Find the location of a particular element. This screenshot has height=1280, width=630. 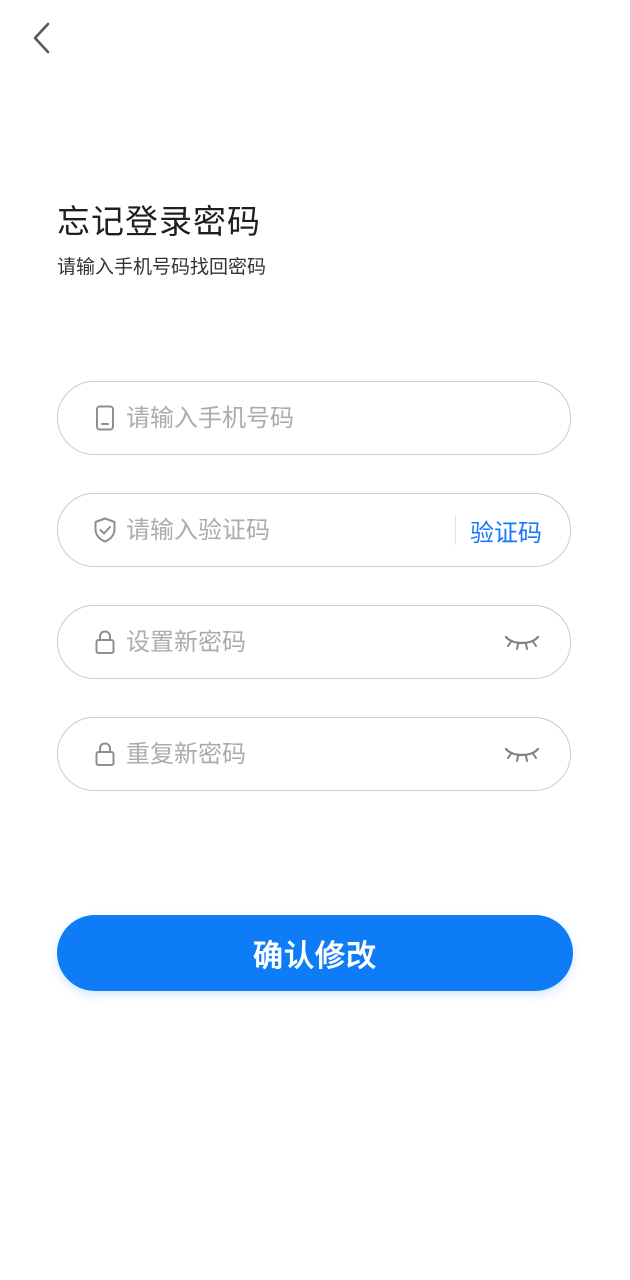

verification-code-input is located at coordinates (286, 530).